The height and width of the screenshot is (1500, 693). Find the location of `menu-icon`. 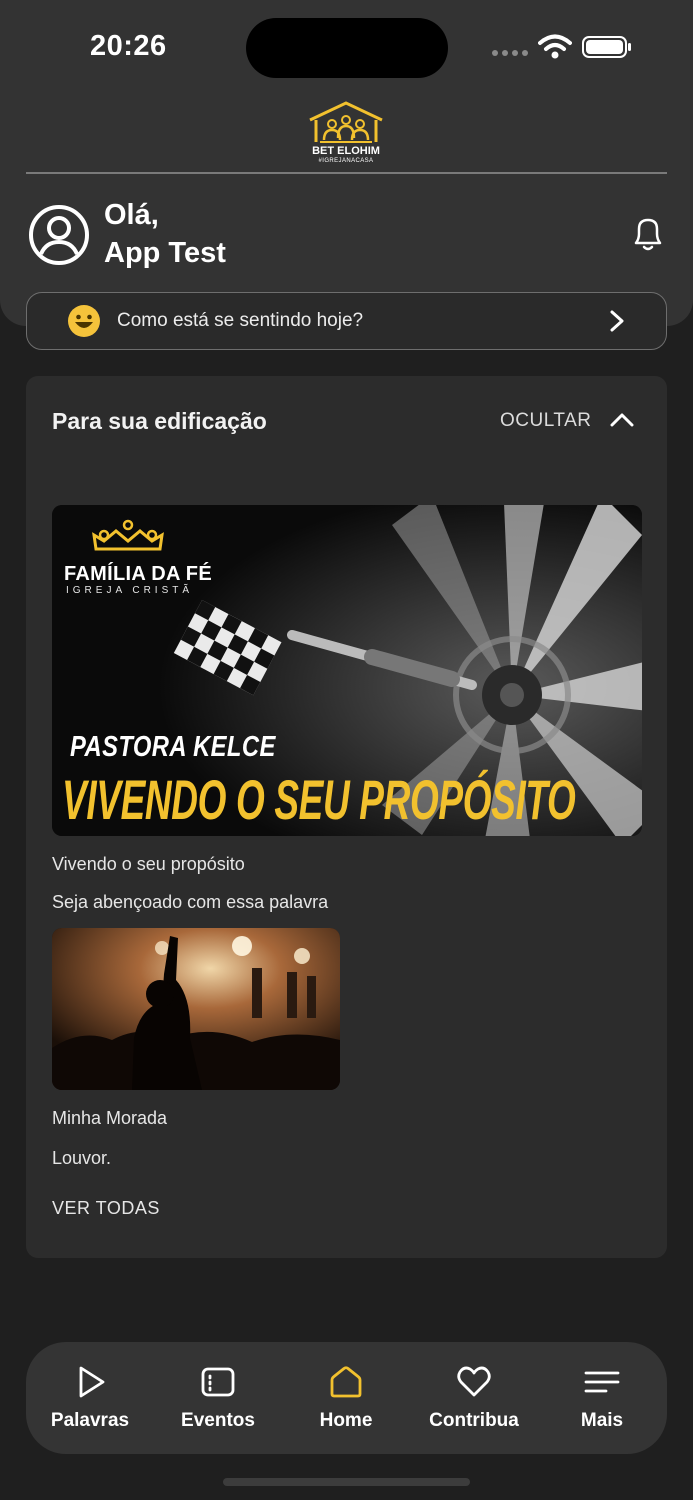

menu-icon is located at coordinates (602, 1382).